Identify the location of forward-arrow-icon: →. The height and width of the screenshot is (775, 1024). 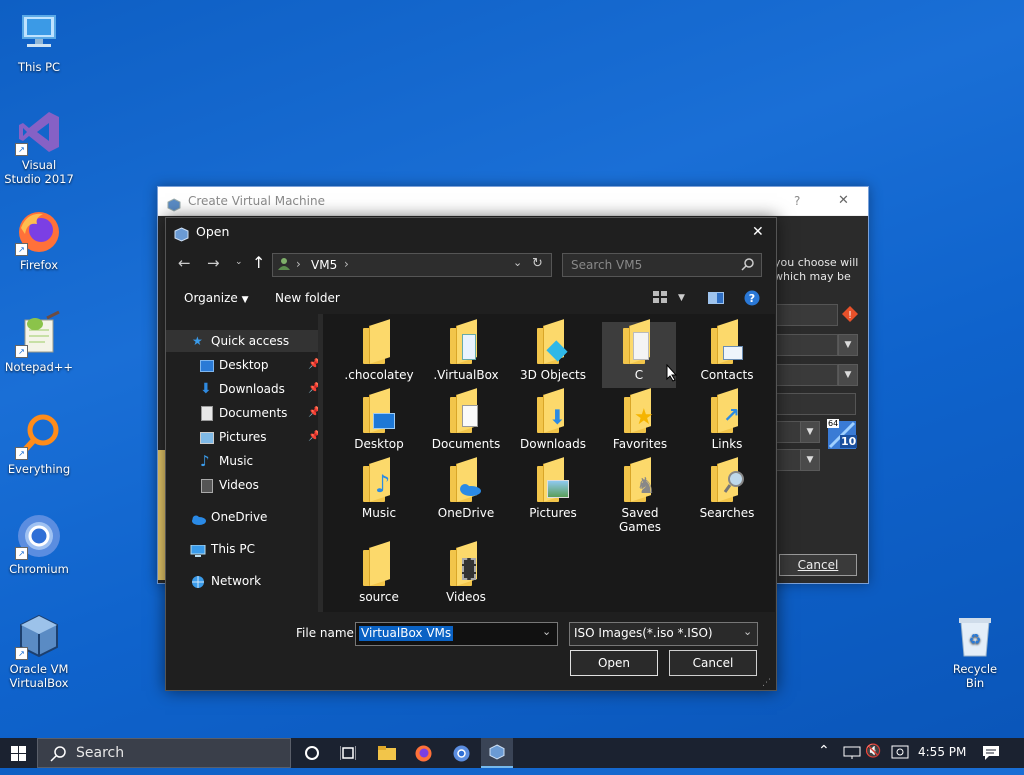
(213, 263).